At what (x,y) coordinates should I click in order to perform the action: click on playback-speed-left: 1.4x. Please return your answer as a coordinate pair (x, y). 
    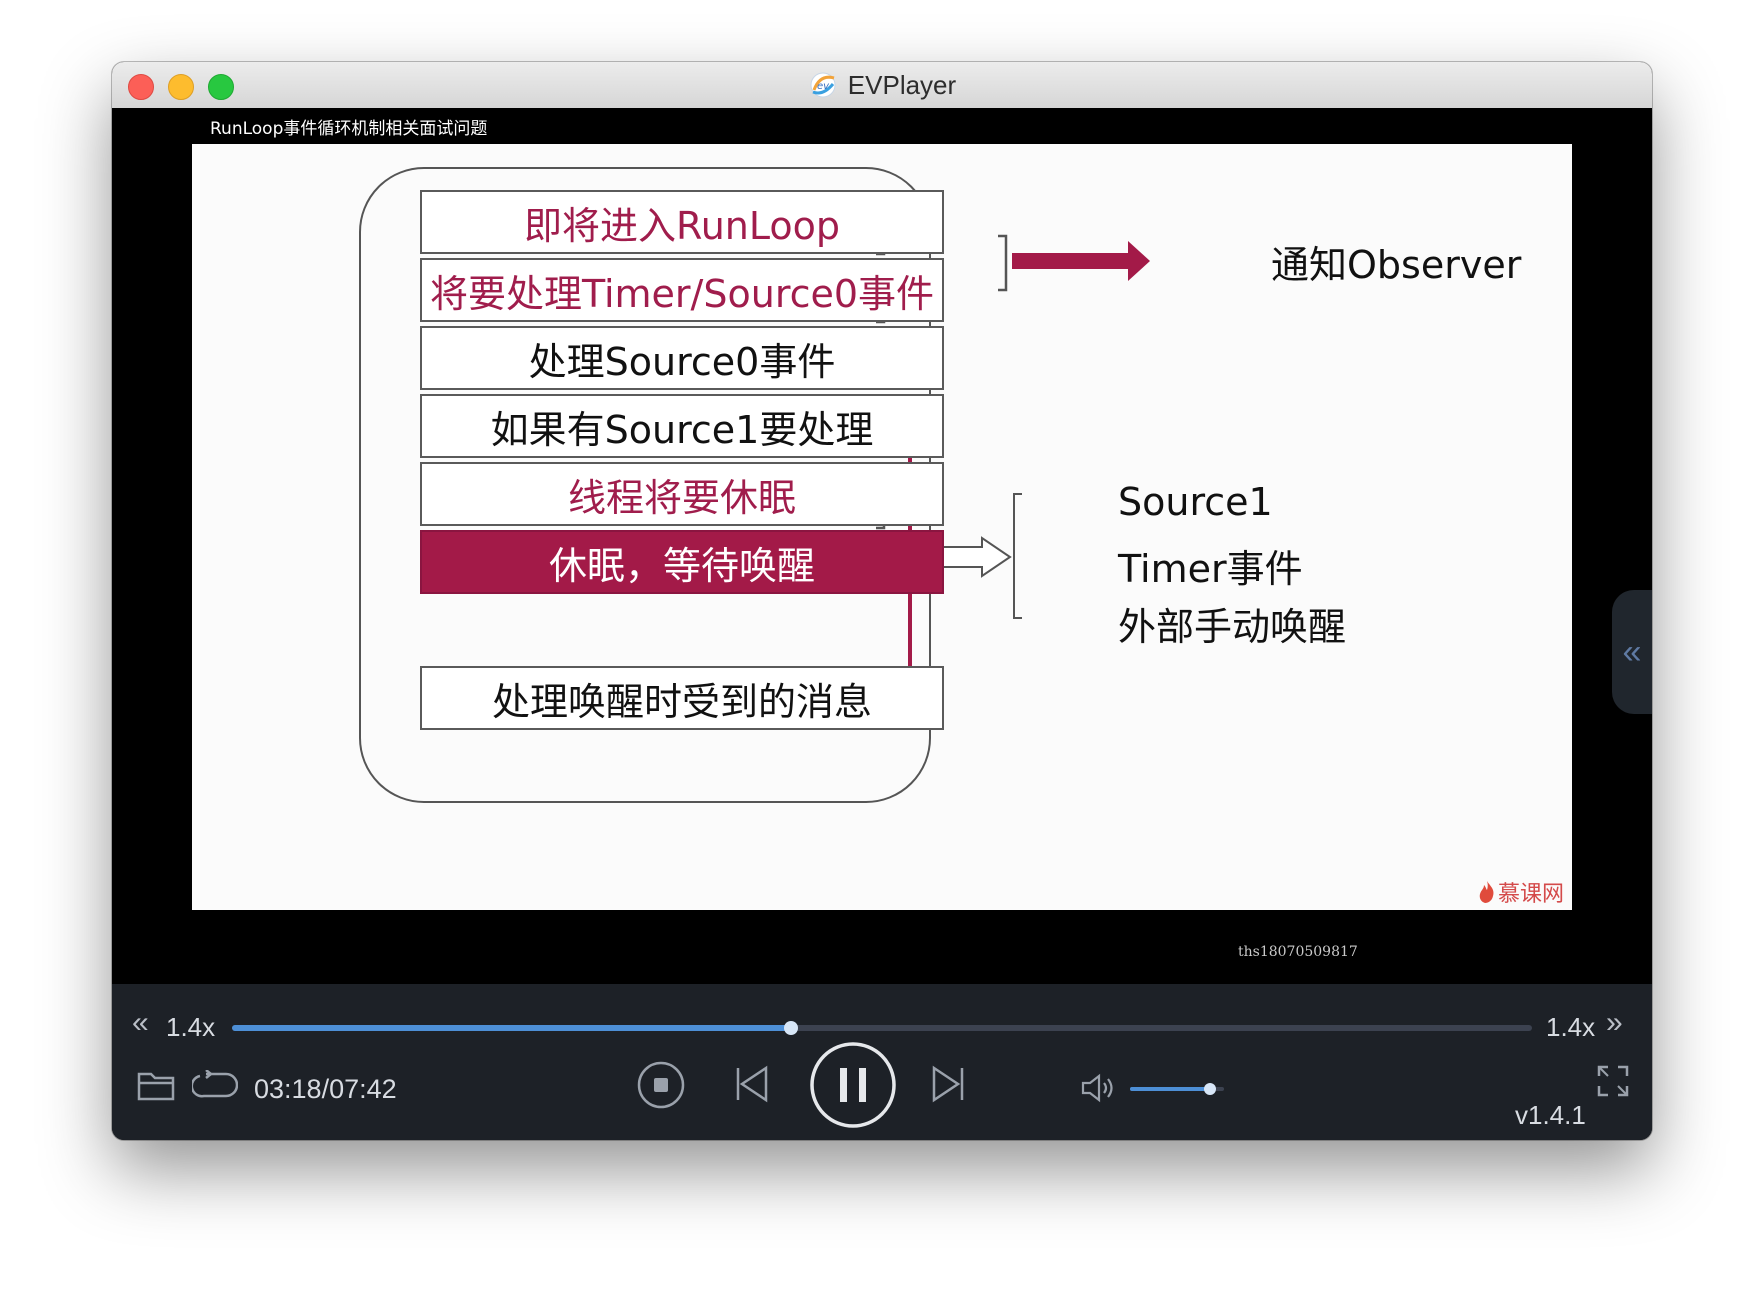
    Looking at the image, I should click on (190, 1027).